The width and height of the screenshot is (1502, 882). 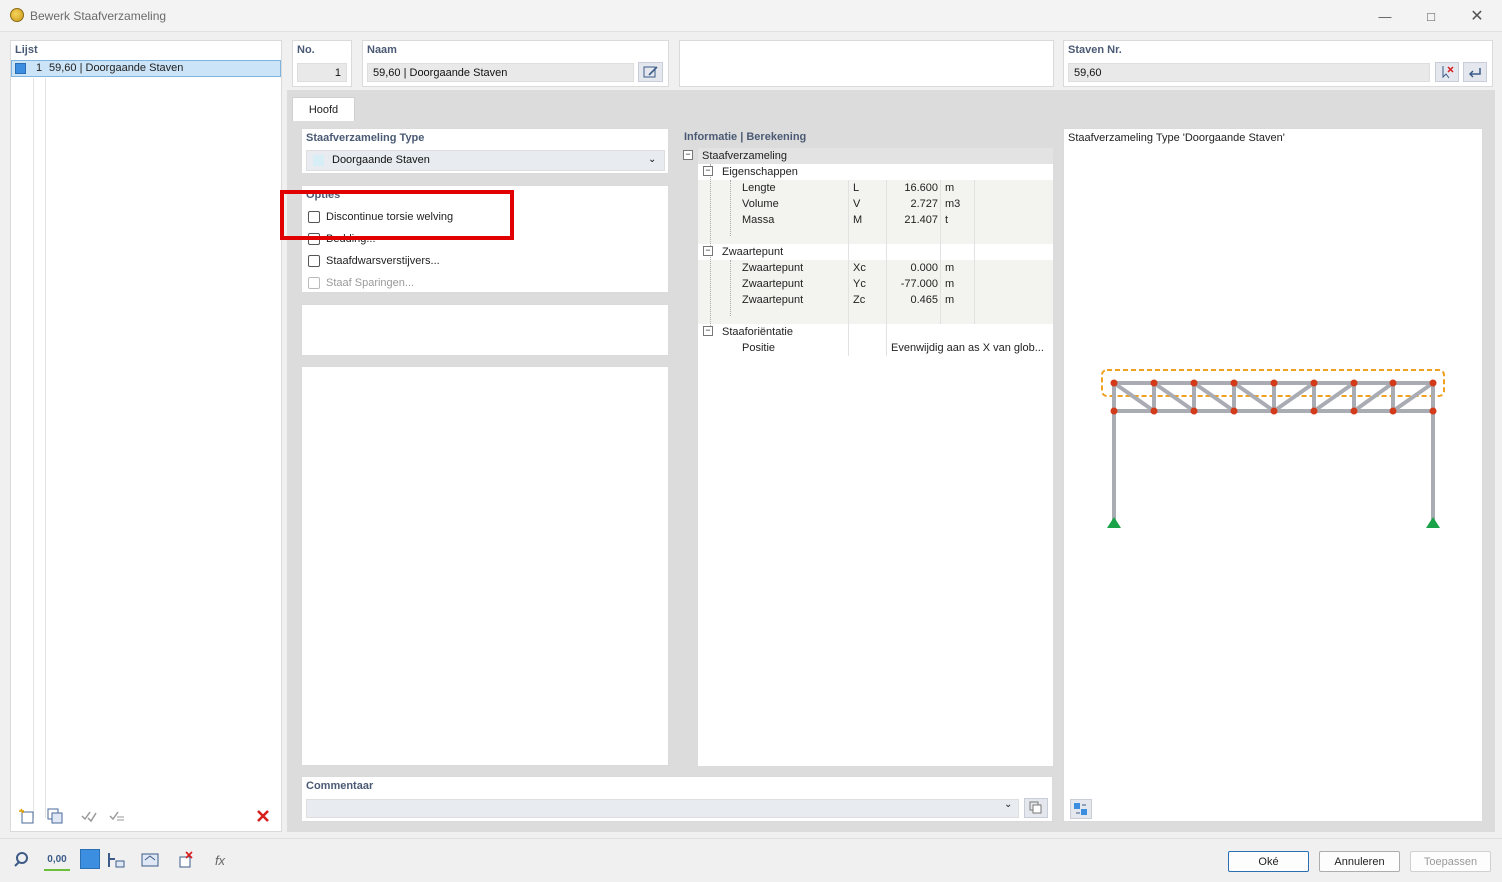 I want to click on edit-icon, so click(x=650, y=72).